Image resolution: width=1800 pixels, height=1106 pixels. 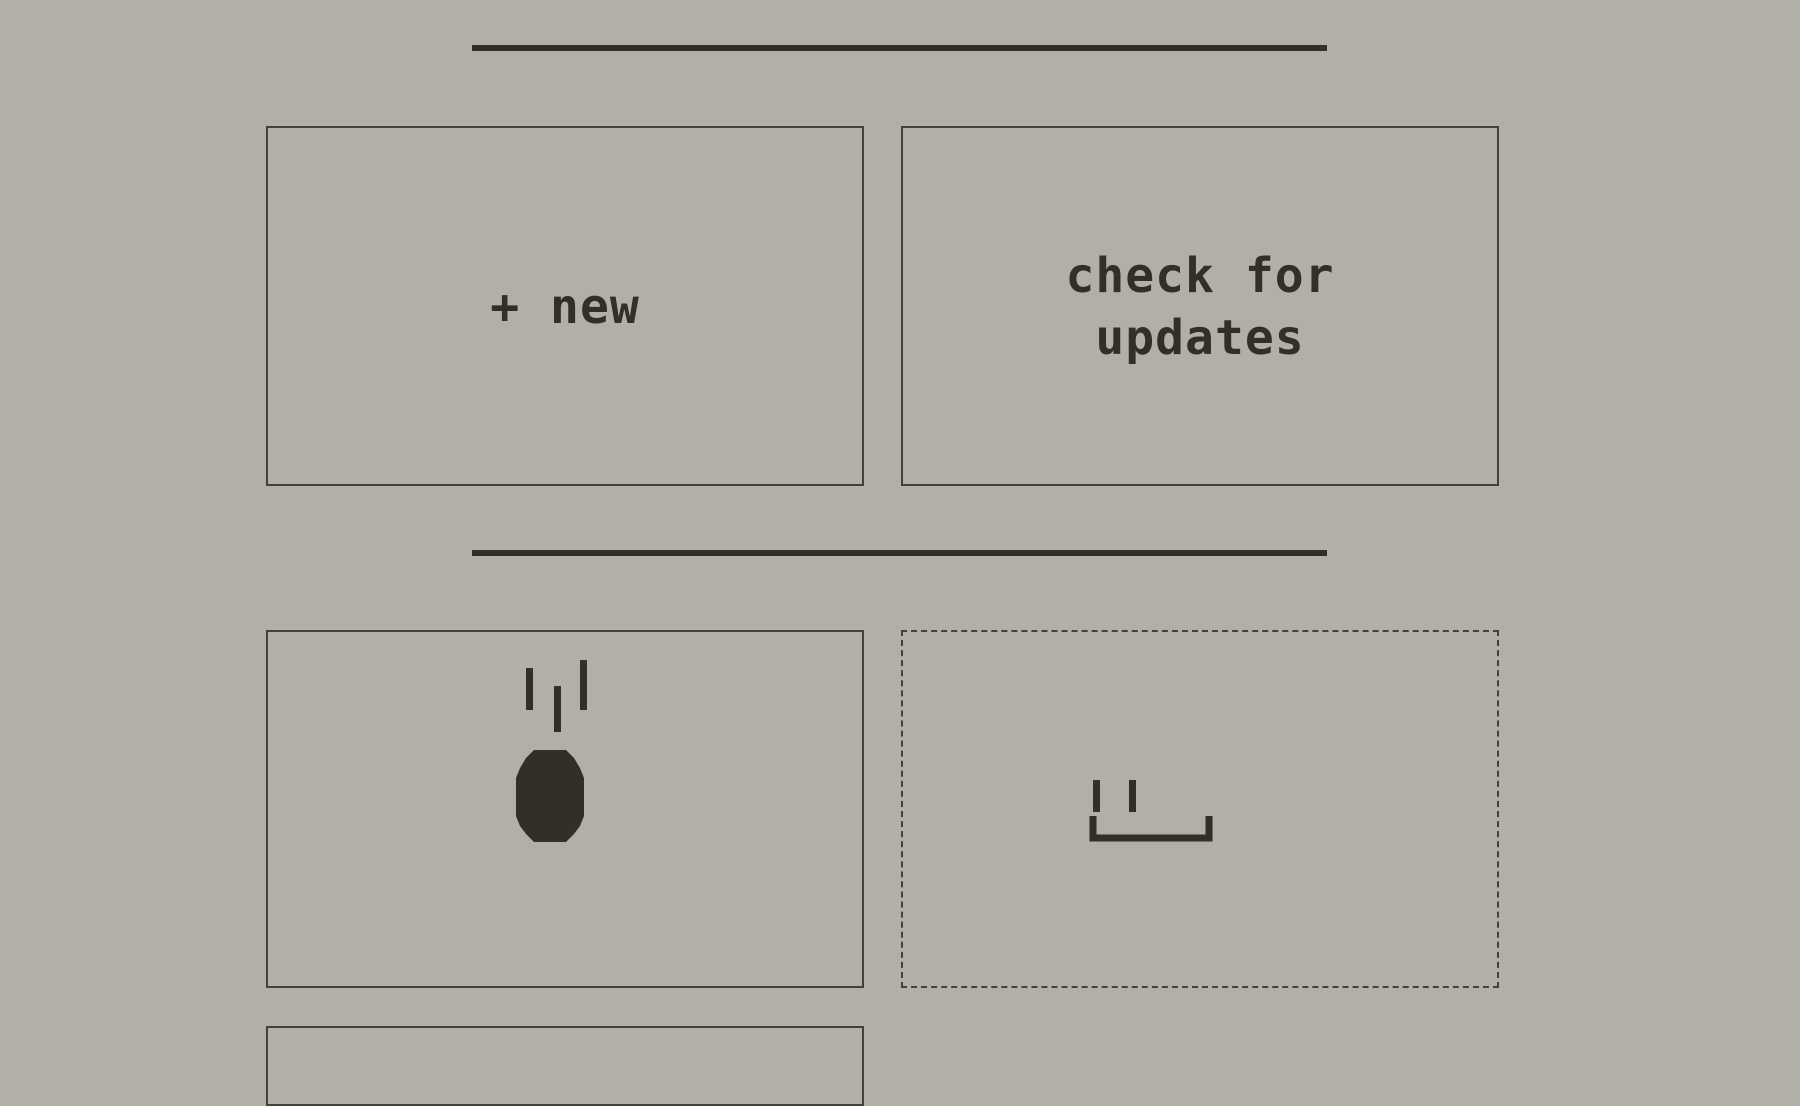 What do you see at coordinates (899, 48) in the screenshot?
I see `top-divider` at bounding box center [899, 48].